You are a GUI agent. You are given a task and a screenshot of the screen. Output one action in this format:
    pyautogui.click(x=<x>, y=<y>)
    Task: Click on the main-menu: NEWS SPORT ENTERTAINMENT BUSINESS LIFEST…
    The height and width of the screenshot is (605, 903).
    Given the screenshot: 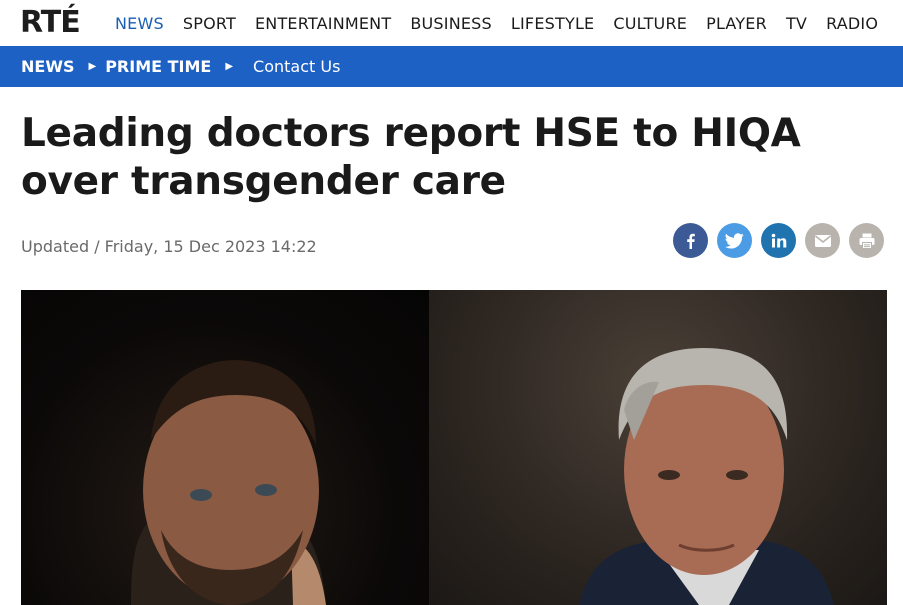 What is the action you would take?
    pyautogui.click(x=506, y=23)
    